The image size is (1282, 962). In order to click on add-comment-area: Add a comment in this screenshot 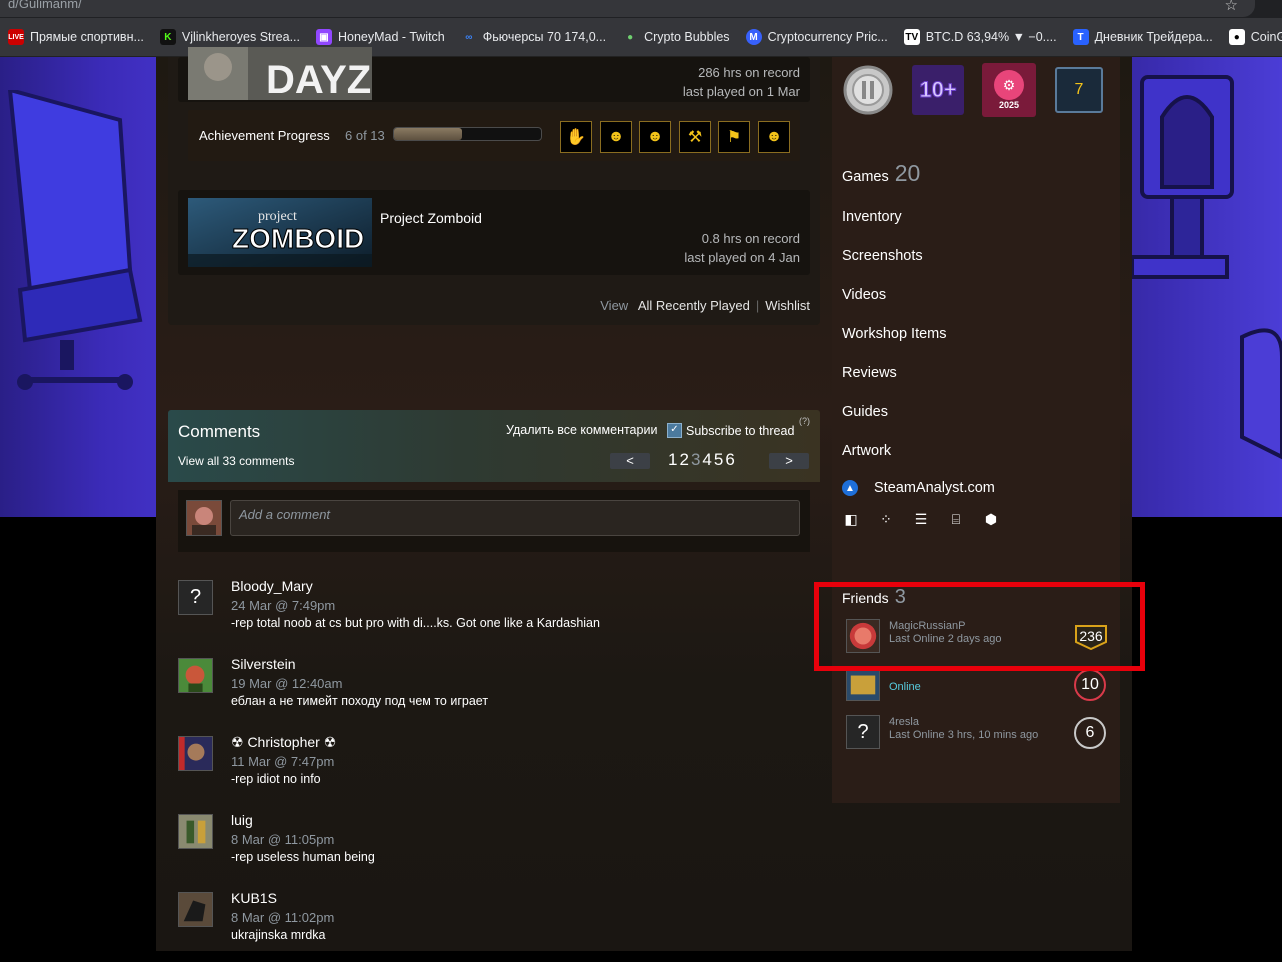, I will do `click(494, 521)`.